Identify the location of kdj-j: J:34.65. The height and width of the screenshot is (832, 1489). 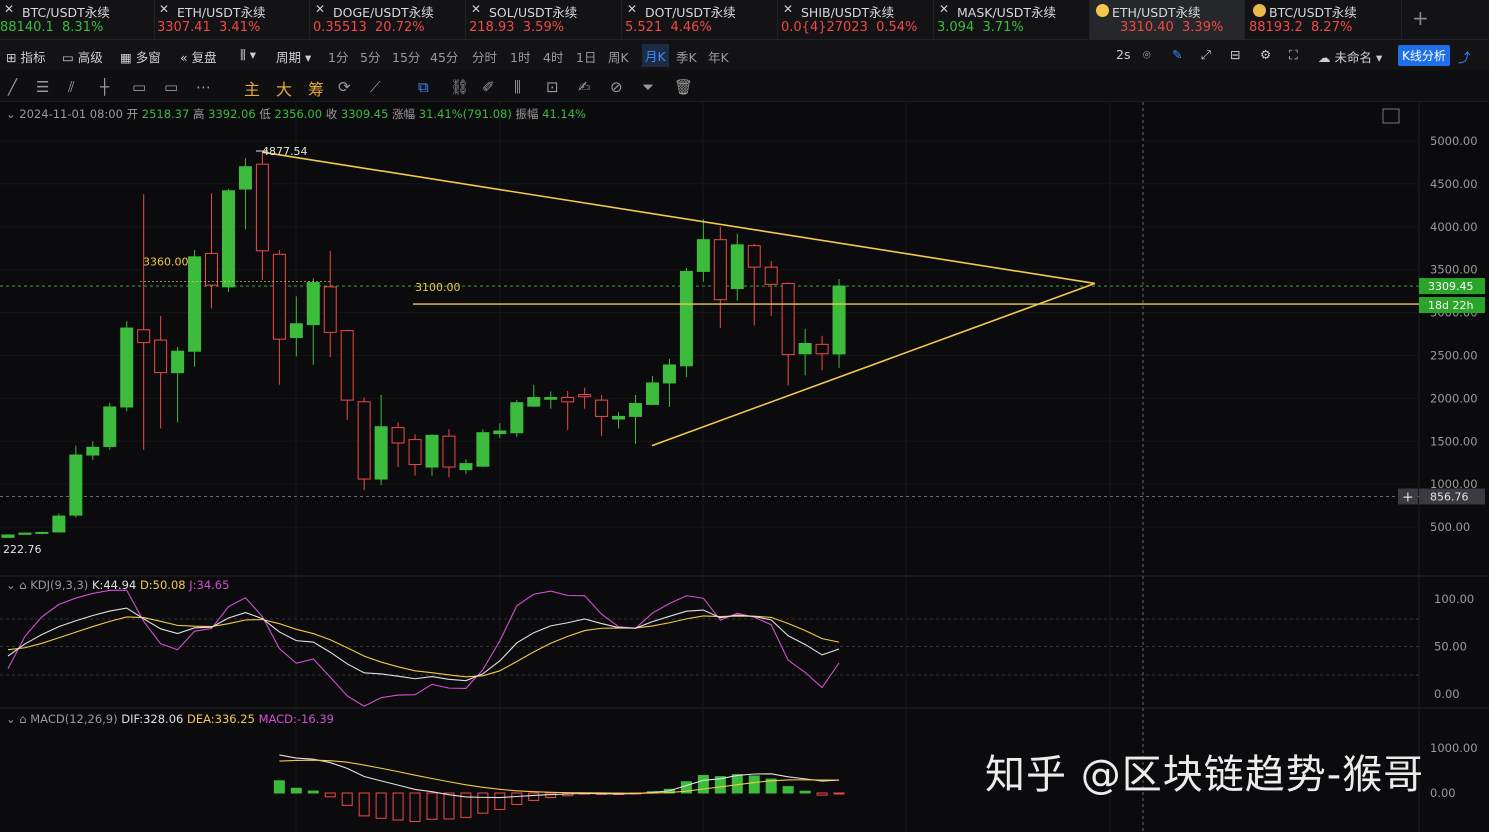
(209, 585).